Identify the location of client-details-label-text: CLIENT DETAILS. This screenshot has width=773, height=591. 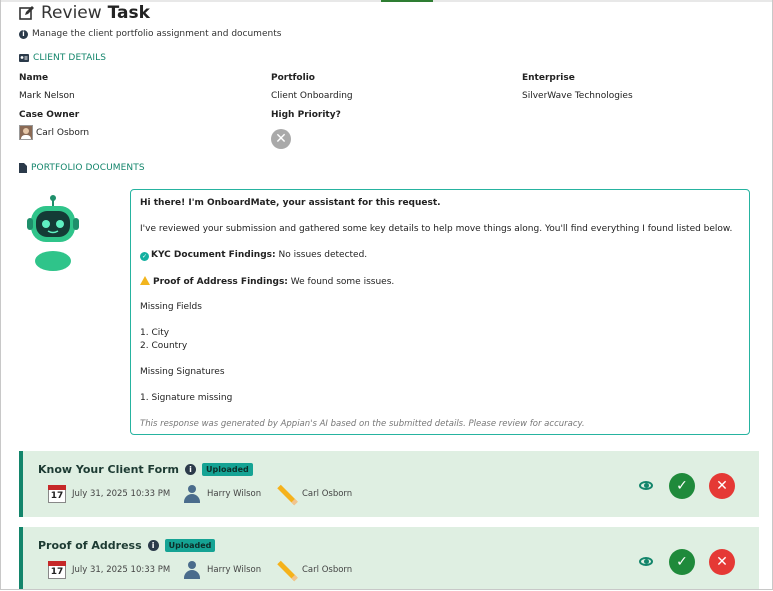
(70, 58).